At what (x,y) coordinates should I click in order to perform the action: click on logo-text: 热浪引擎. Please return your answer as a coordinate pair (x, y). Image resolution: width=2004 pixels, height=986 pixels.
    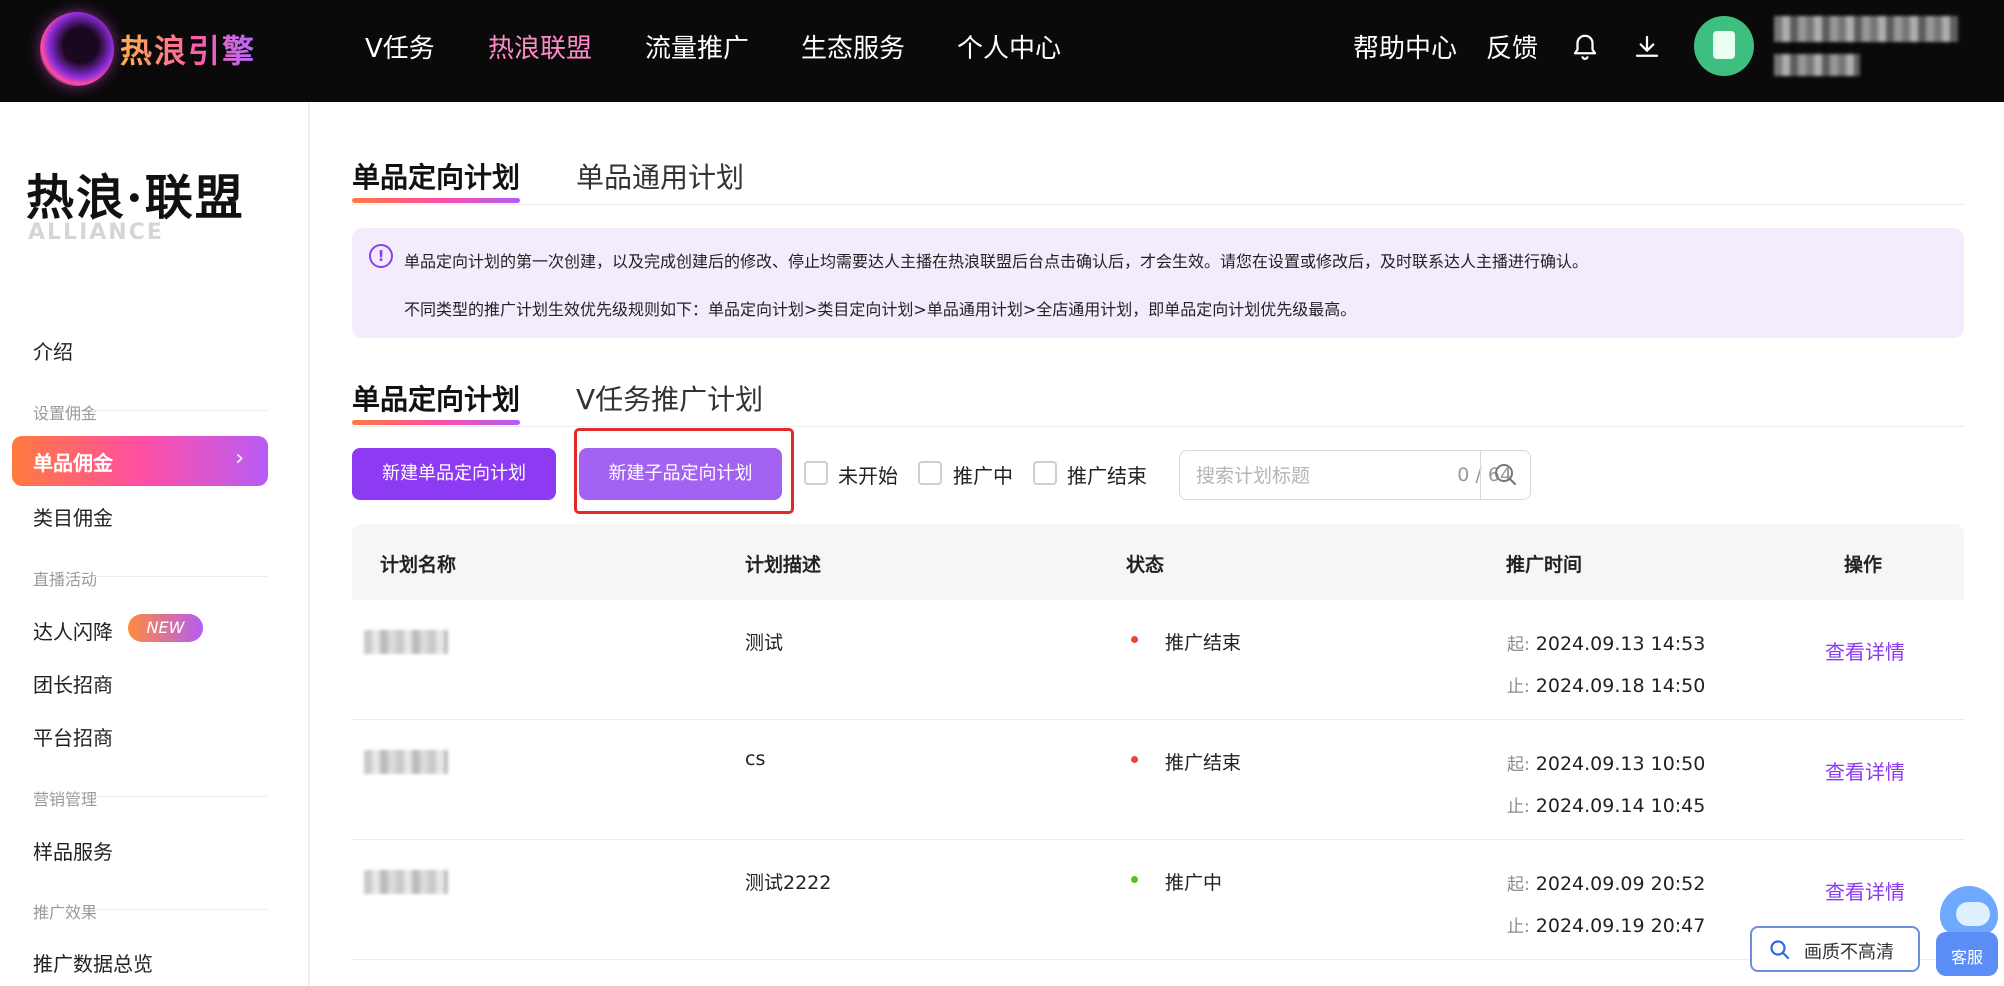
    Looking at the image, I should click on (188, 49).